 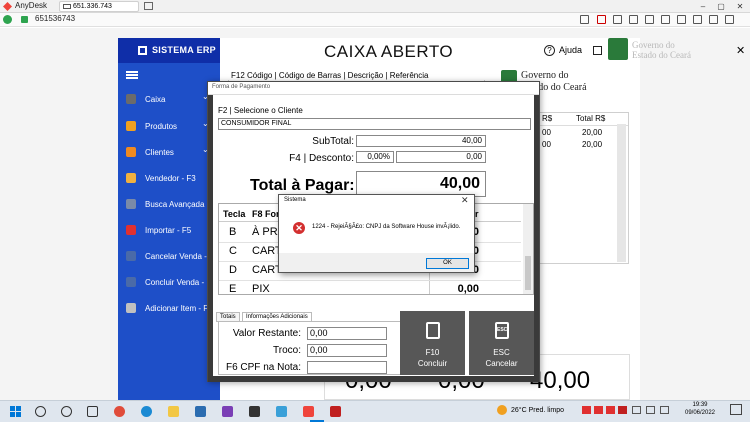 What do you see at coordinates (621, 193) in the screenshot?
I see `items-scrollbar` at bounding box center [621, 193].